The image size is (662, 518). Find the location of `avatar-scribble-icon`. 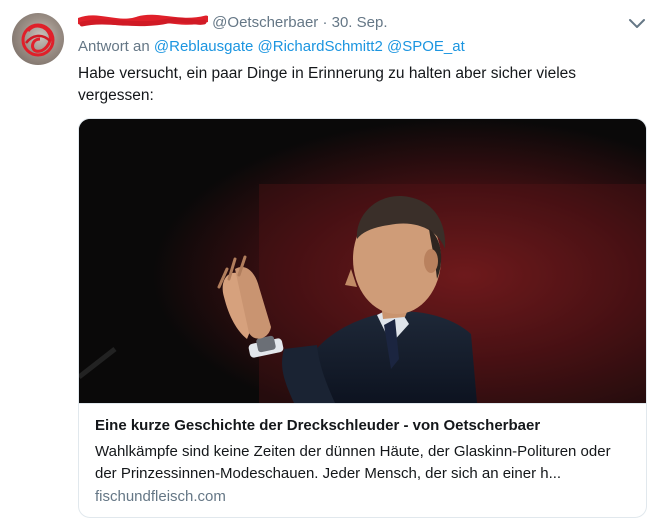

avatar-scribble-icon is located at coordinates (38, 40).